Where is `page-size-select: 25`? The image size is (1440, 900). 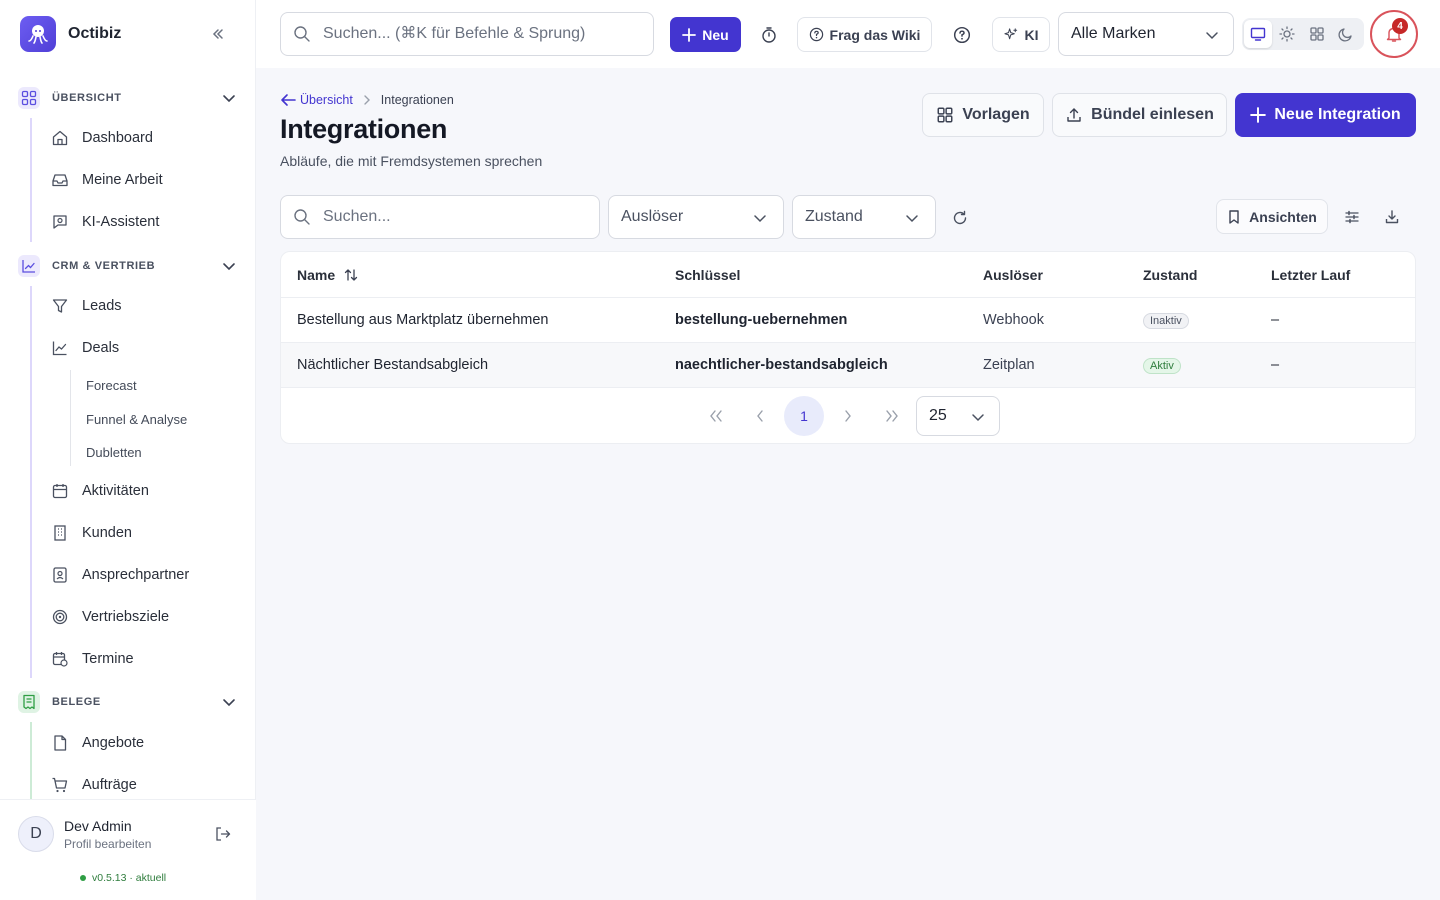
page-size-select: 25 is located at coordinates (958, 416).